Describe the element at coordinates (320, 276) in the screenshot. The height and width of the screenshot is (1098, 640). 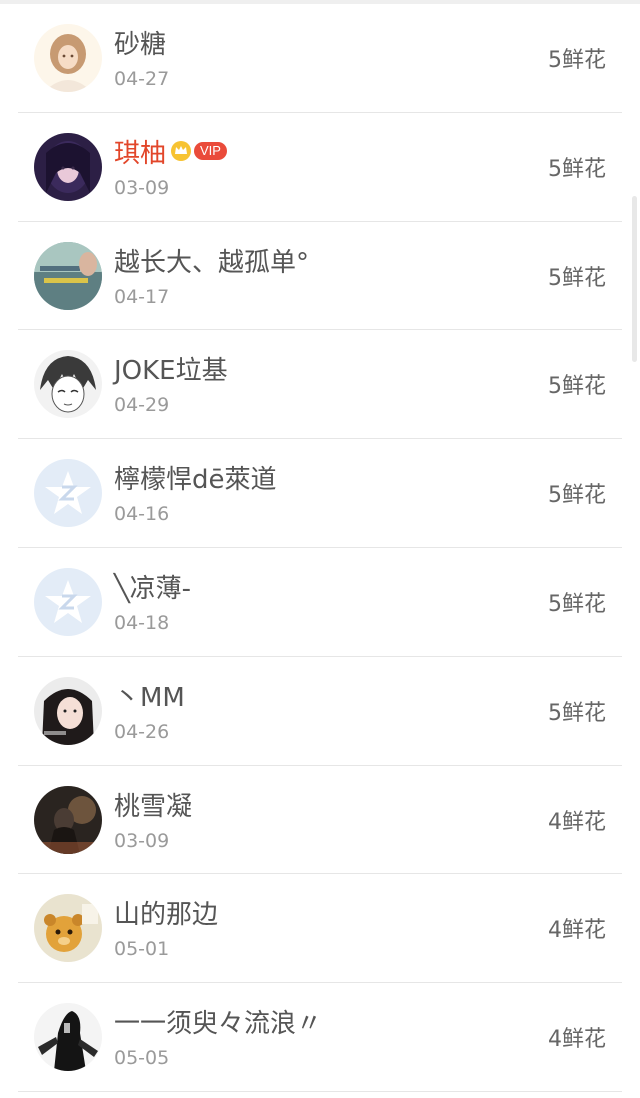
I see `list-item: 越长大、越孤单° 04-17 5鲜花` at that location.